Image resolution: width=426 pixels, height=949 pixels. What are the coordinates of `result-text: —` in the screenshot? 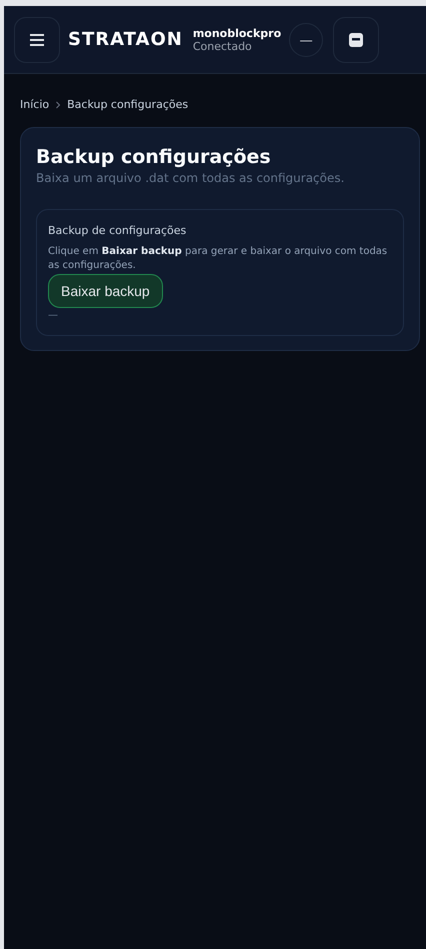 It's located at (53, 315).